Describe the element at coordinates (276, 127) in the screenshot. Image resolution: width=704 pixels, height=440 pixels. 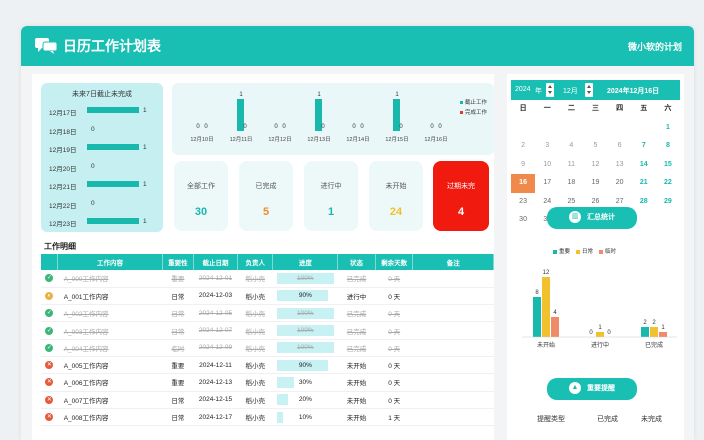
I see `due-label: 0` at that location.